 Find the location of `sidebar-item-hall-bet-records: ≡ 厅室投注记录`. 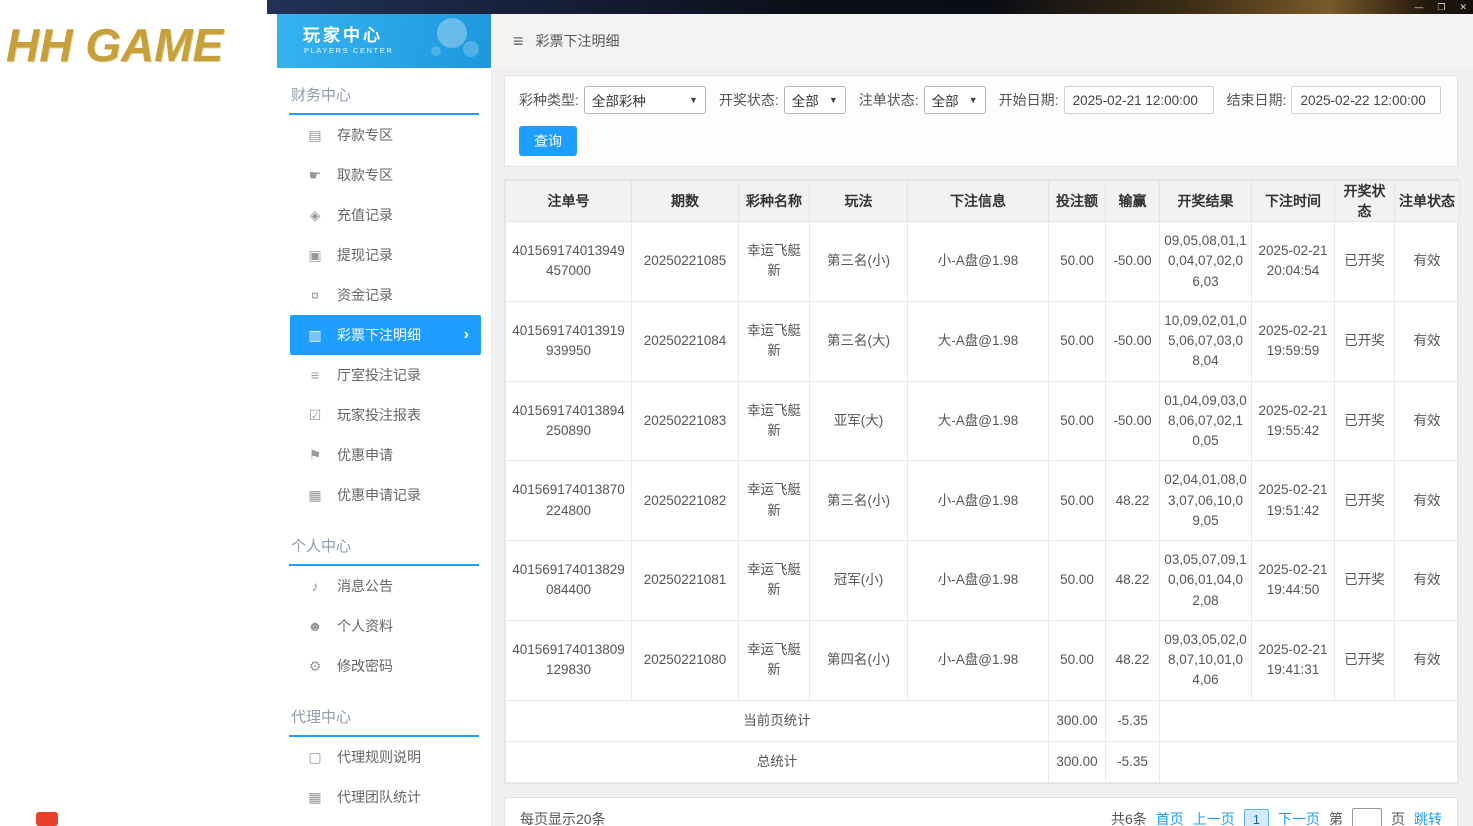

sidebar-item-hall-bet-records: ≡ 厅室投注记录 is located at coordinates (384, 375).